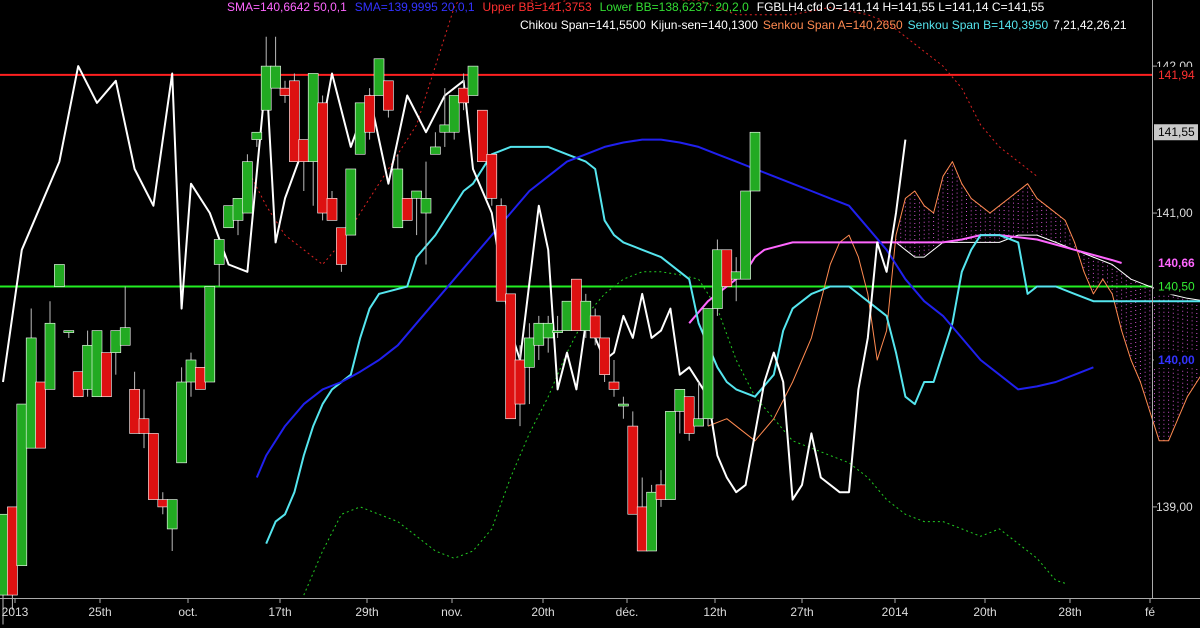 Image resolution: width=1200 pixels, height=628 pixels. I want to click on x-tick-label: 20th, so click(984, 612).